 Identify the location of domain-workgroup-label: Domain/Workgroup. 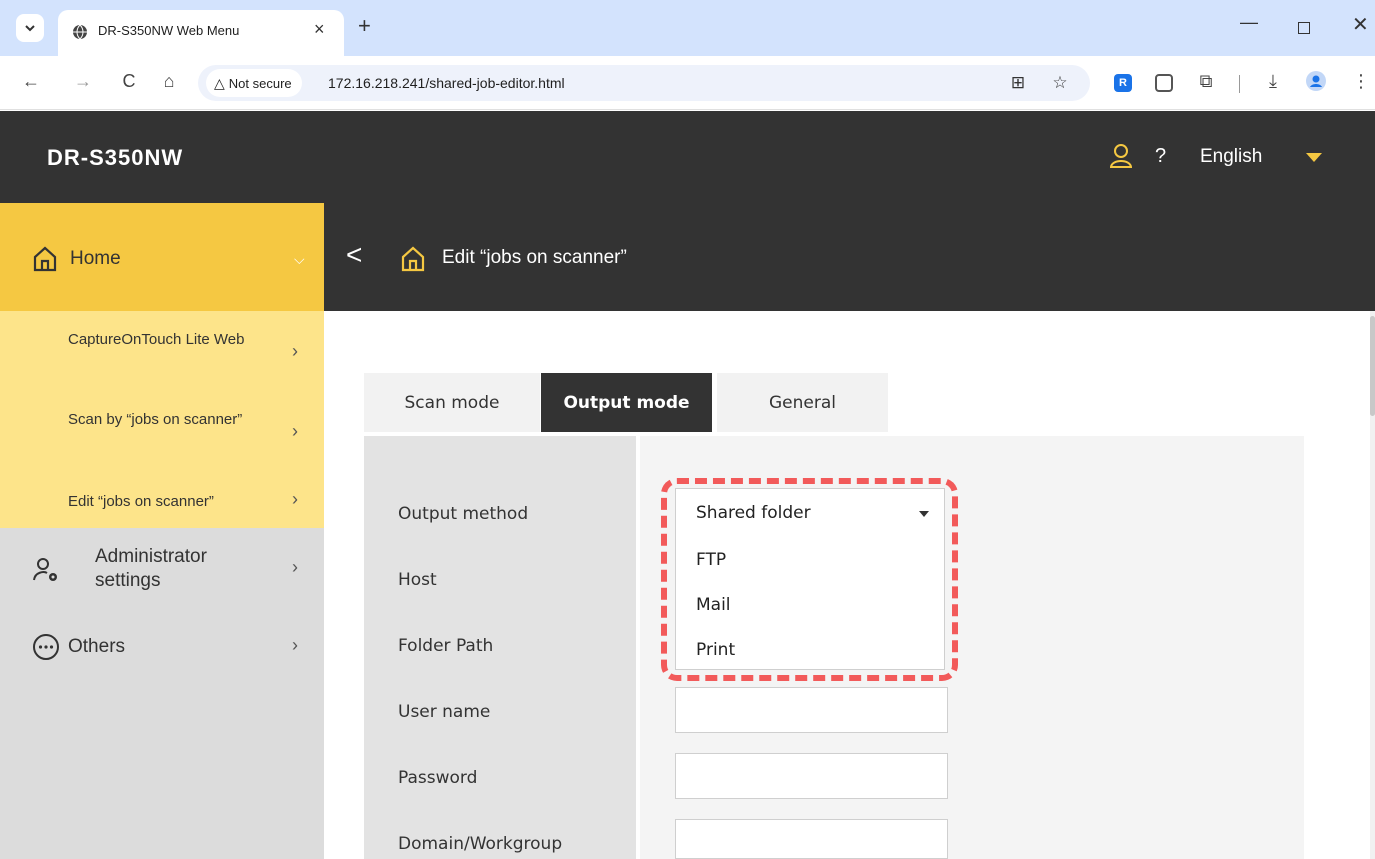
(480, 844).